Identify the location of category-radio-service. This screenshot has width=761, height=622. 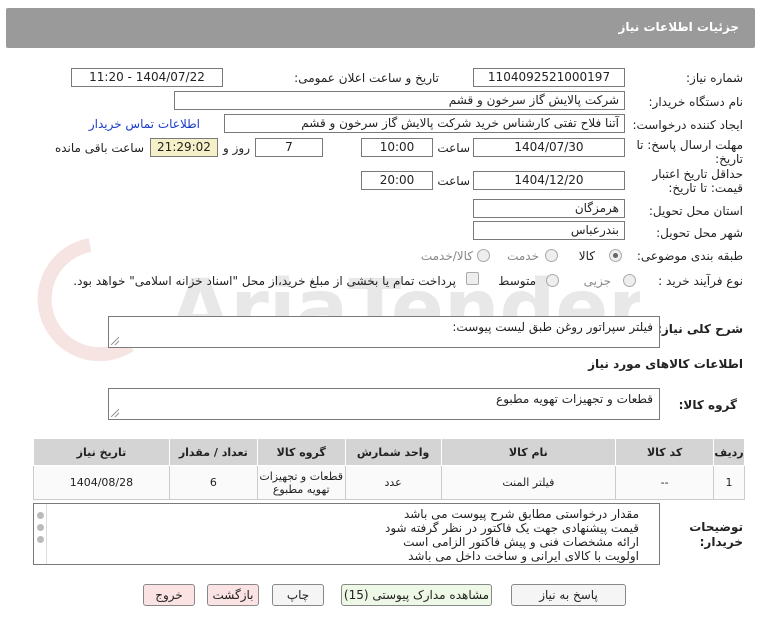
(551, 255).